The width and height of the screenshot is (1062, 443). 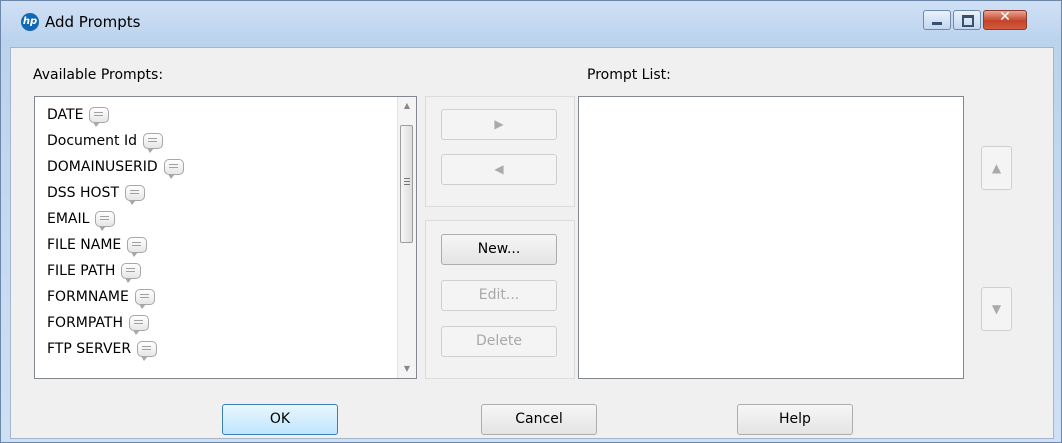 I want to click on edit-buttons-group: New... Edit... Delete, so click(x=500, y=299).